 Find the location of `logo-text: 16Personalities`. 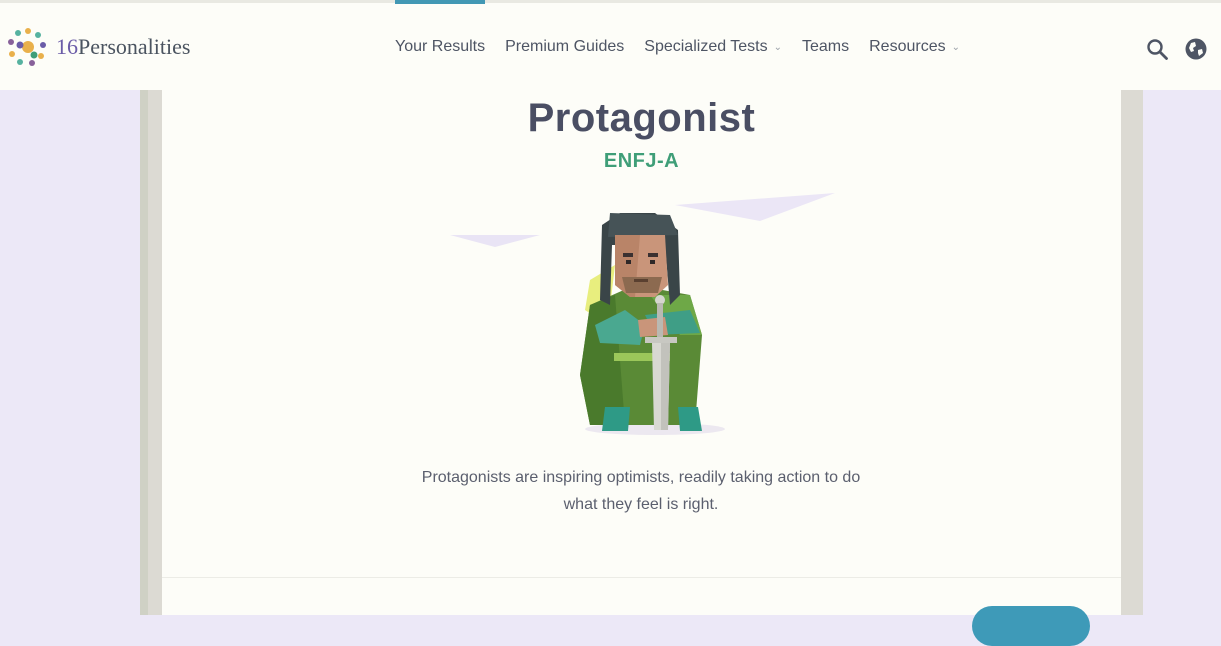

logo-text: 16Personalities is located at coordinates (123, 47).